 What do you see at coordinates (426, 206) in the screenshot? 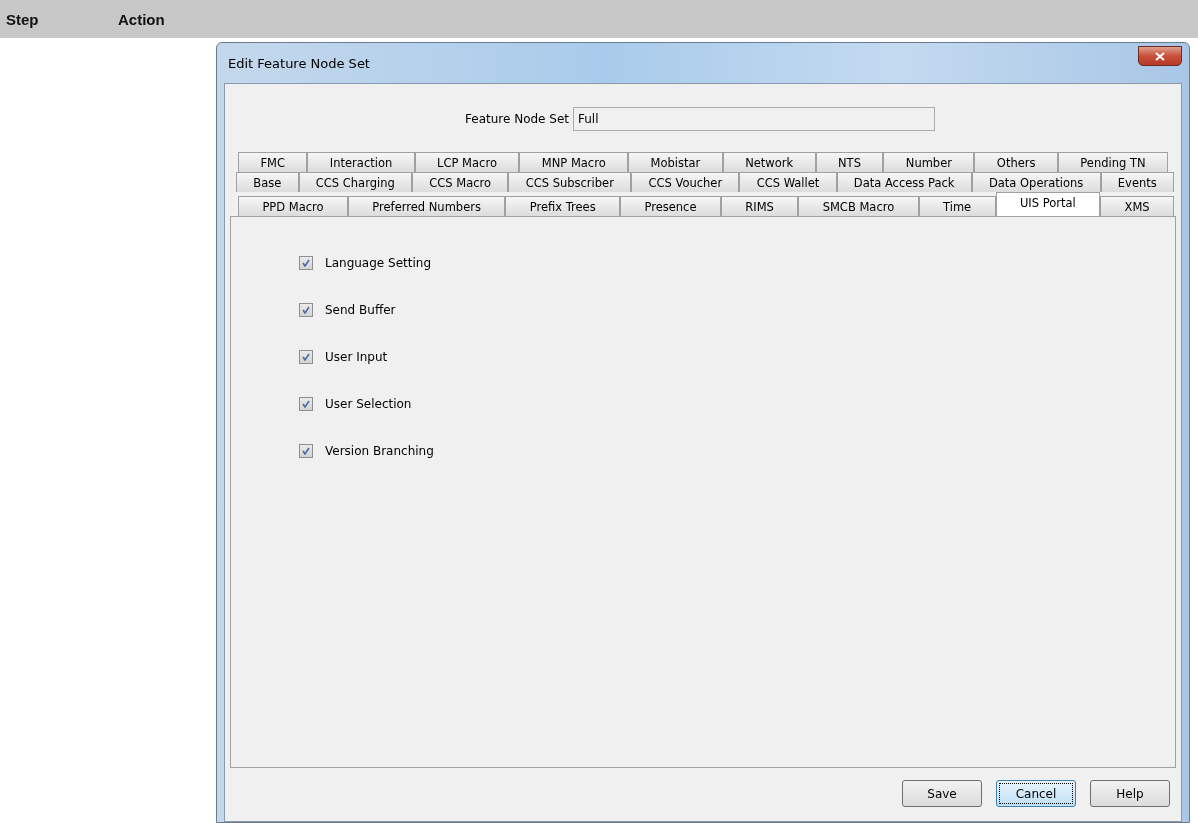
I see `tab: Preferred Numbers` at bounding box center [426, 206].